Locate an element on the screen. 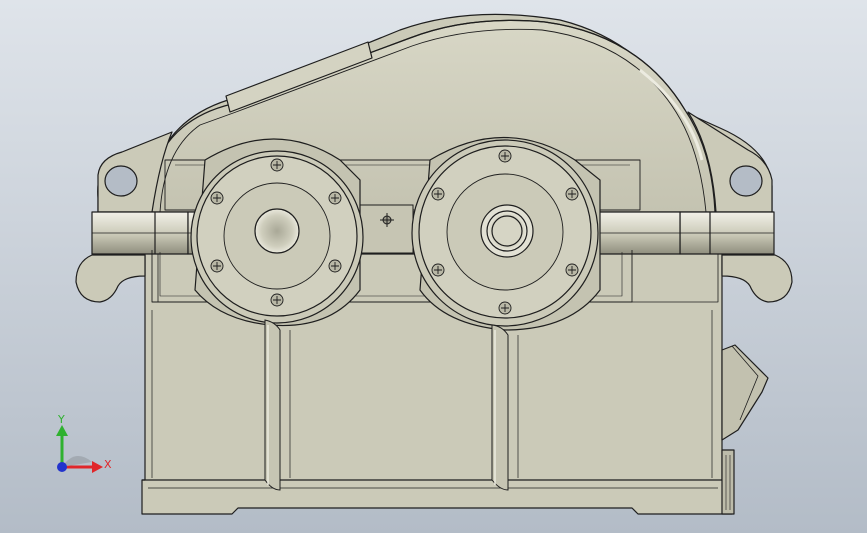 The image size is (867, 533). triad-y-label: Y is located at coordinates (61, 419).